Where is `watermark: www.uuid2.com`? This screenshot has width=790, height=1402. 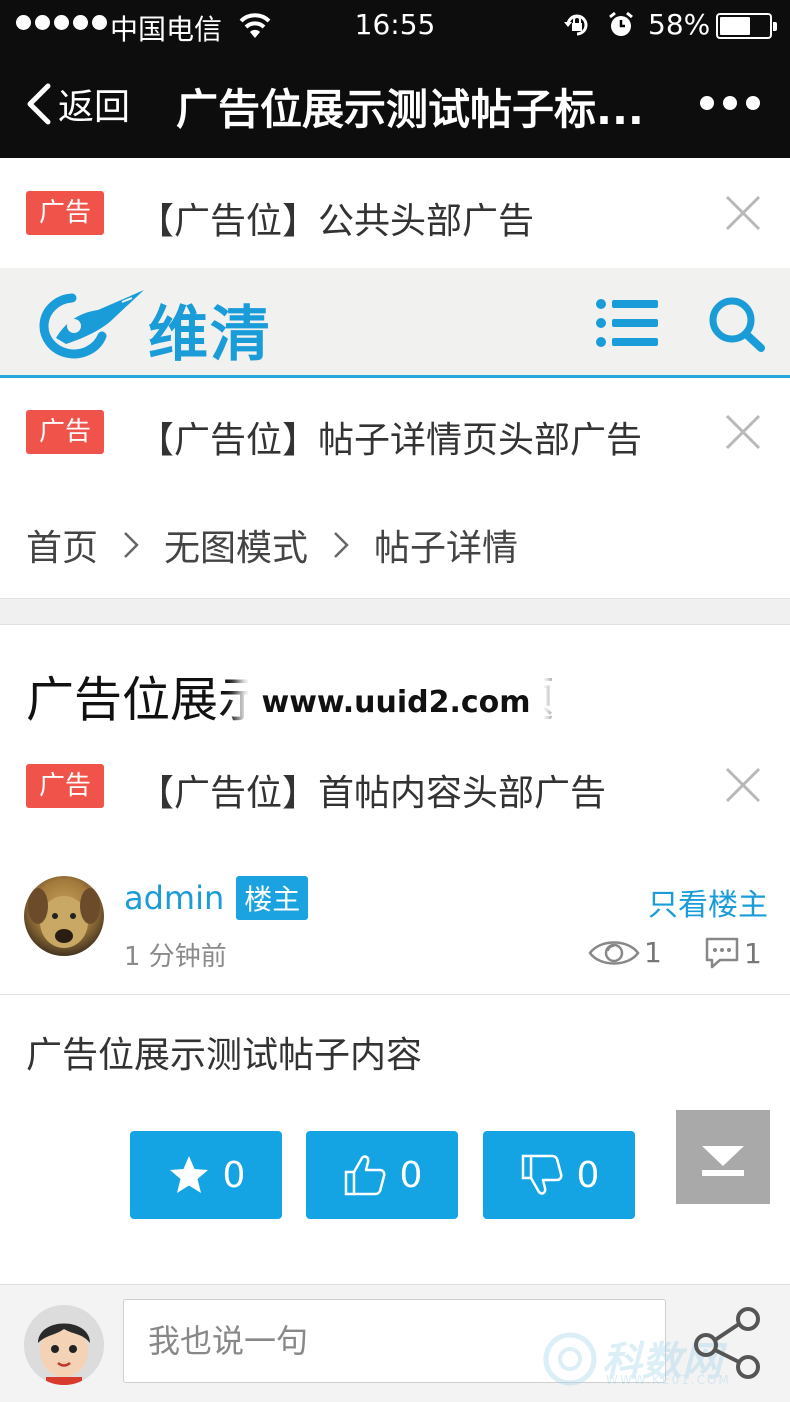
watermark: www.uuid2.com is located at coordinates (396, 702).